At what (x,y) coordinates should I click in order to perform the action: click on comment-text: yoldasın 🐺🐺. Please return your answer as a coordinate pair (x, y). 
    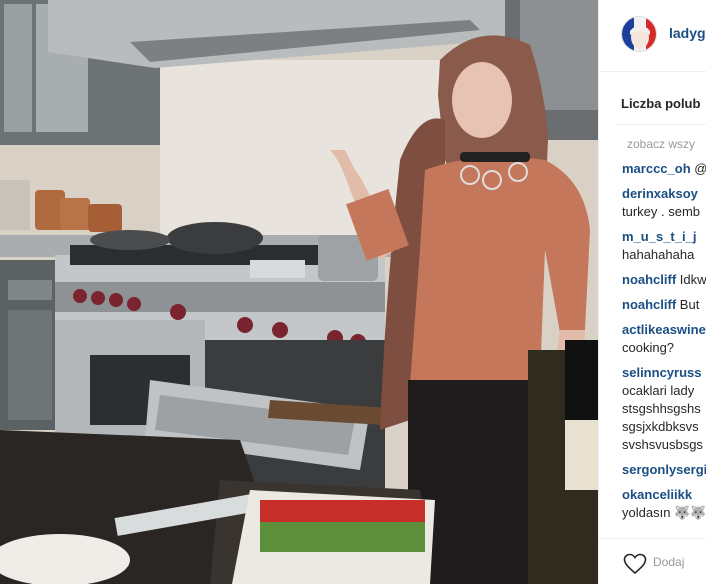
    Looking at the image, I should click on (664, 512).